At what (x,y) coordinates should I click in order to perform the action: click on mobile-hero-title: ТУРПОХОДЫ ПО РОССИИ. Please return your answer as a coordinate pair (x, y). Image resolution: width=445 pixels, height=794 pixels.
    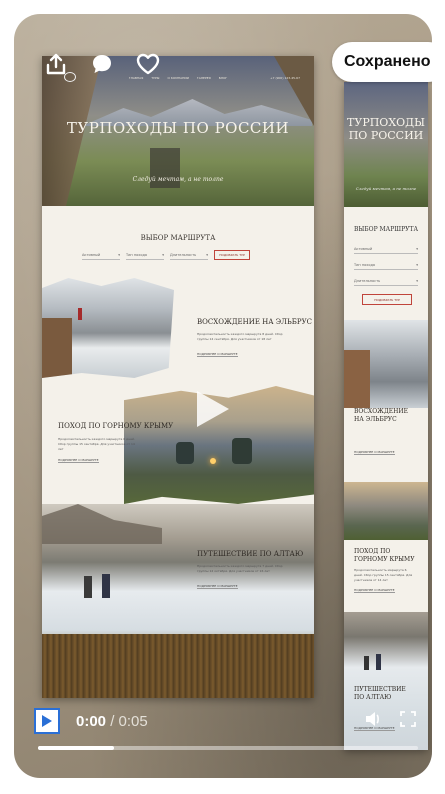
    Looking at the image, I should click on (386, 129).